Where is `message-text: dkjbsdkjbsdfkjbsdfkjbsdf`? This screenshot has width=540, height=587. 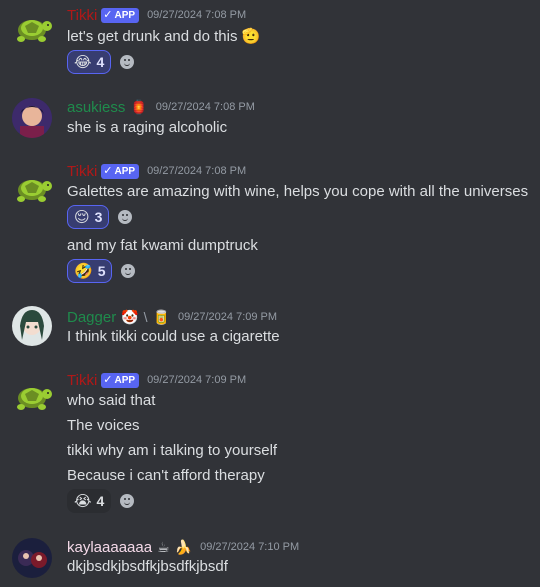
message-text: dkjbsdkjbsdfkjbsdfkjbsdf is located at coordinates (147, 566).